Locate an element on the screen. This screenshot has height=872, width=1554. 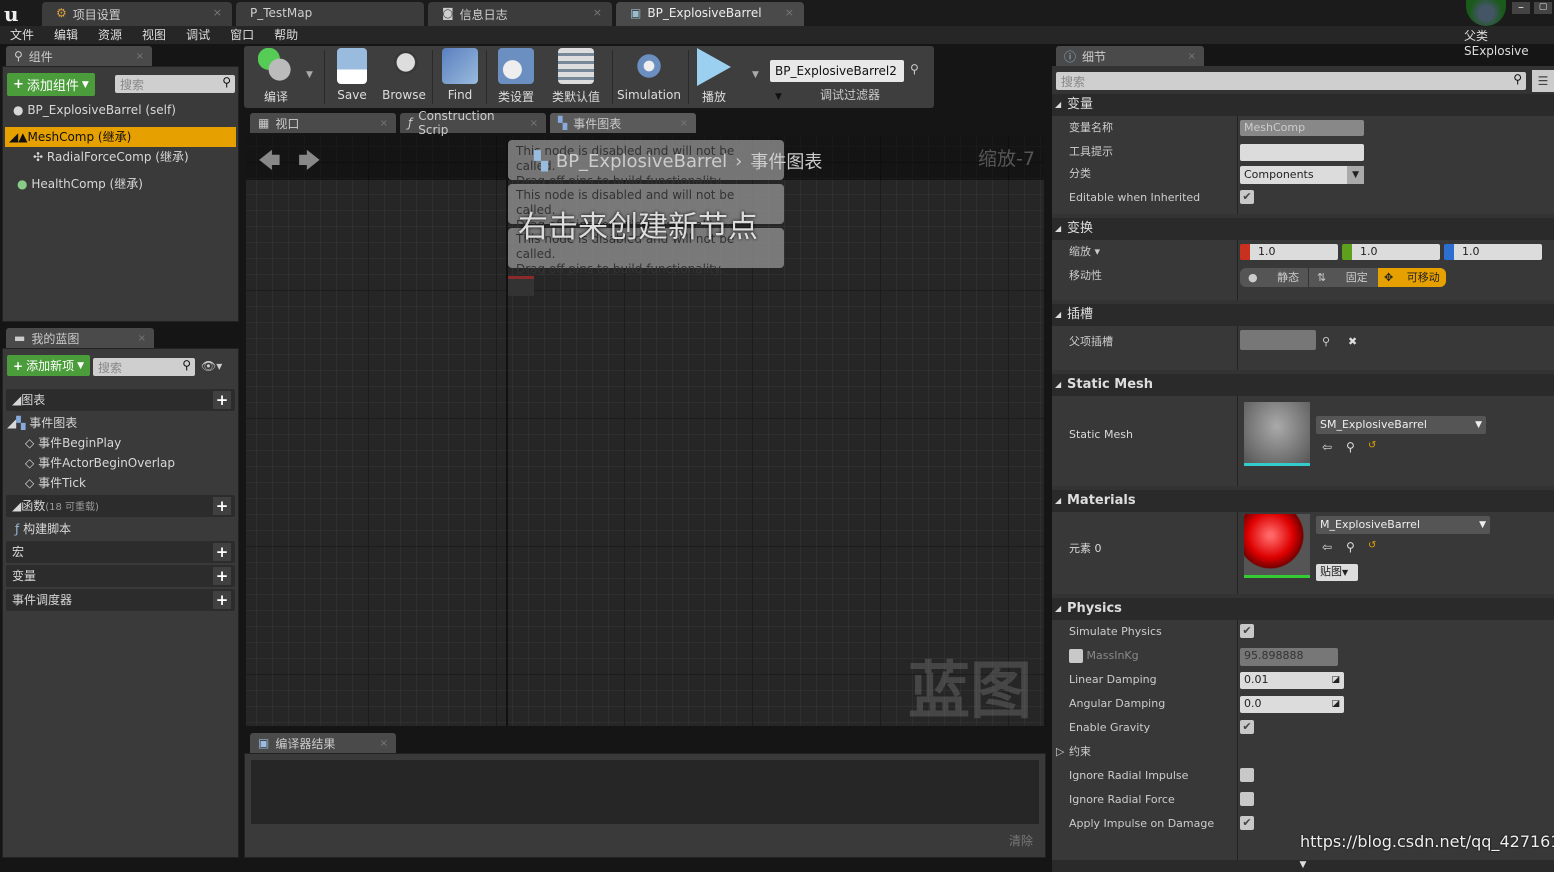
category-dropdown: Components ▼ is located at coordinates (1302, 175).